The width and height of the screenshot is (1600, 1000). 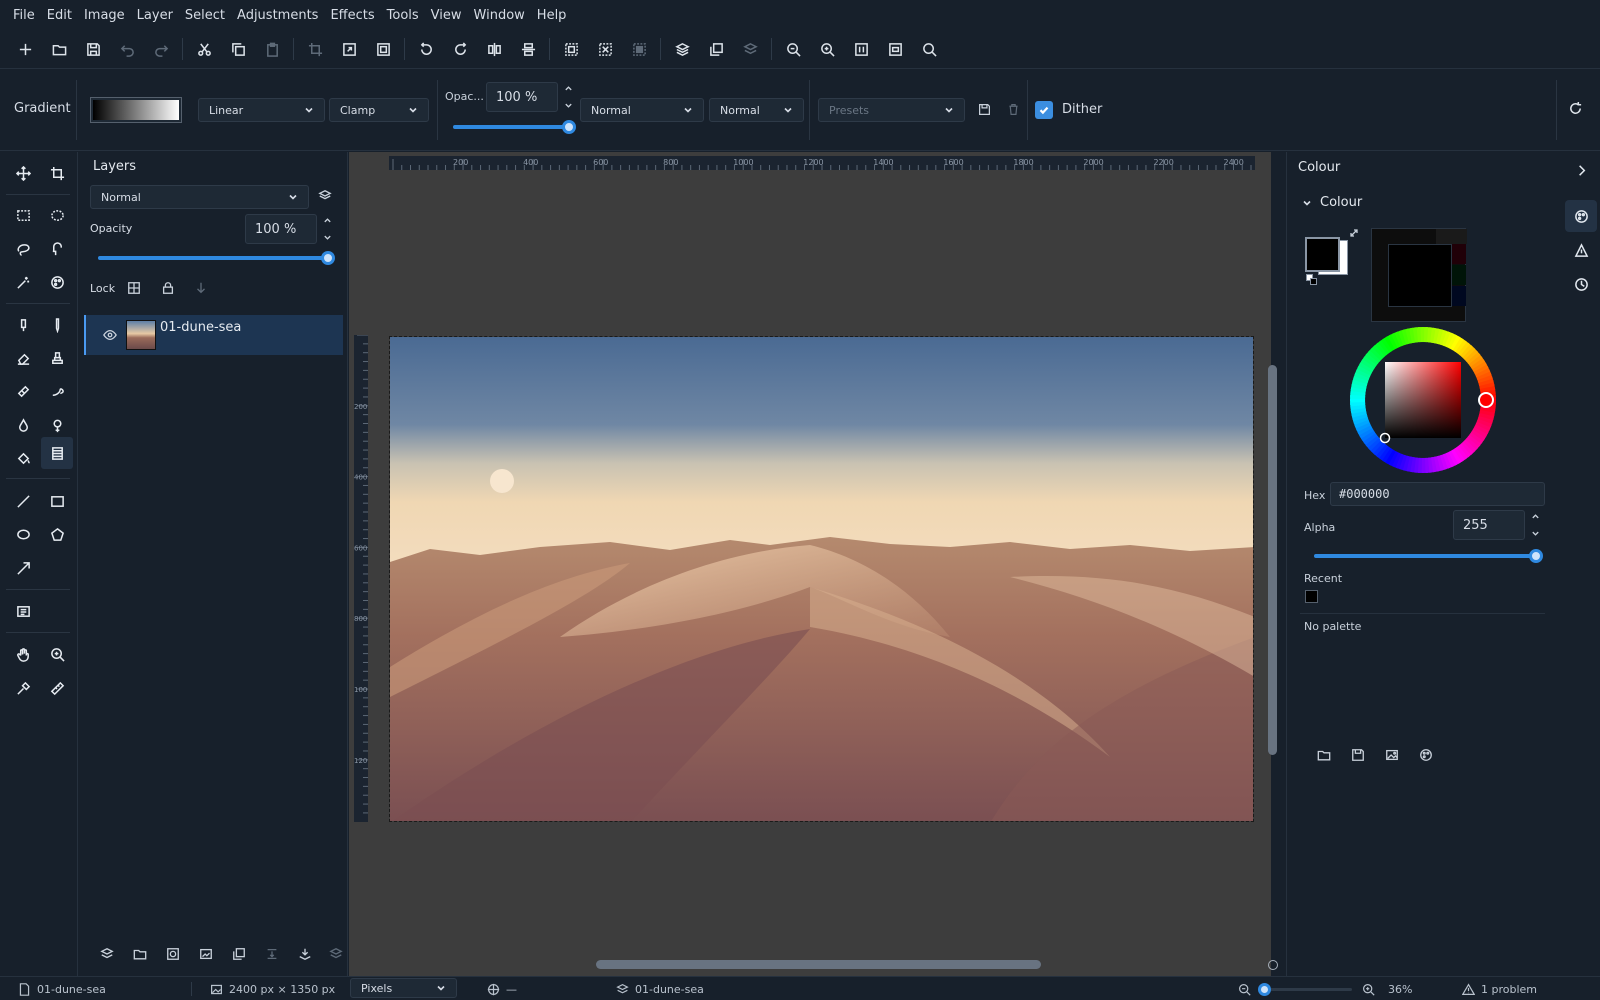 What do you see at coordinates (57, 688) in the screenshot?
I see `measure-tool-icon` at bounding box center [57, 688].